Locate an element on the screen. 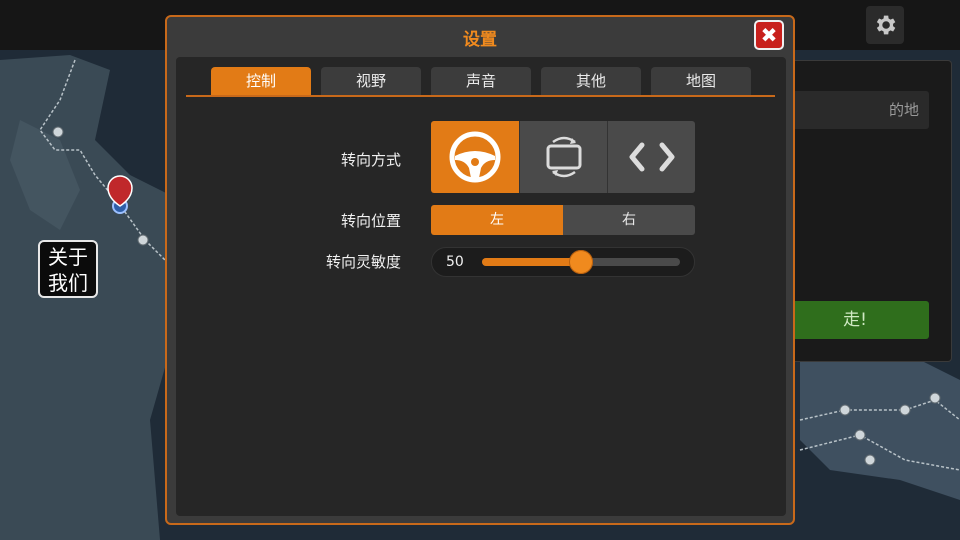 The height and width of the screenshot is (540, 960). arrow-buttons-option is located at coordinates (651, 157).